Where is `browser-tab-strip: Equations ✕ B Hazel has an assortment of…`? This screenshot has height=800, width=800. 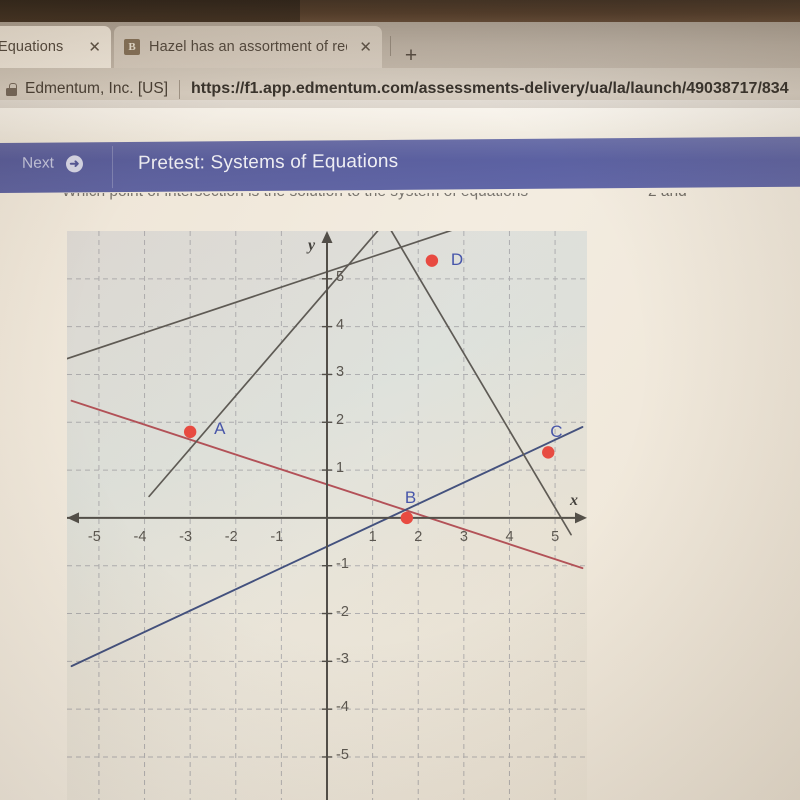 browser-tab-strip: Equations ✕ B Hazel has an assortment of… is located at coordinates (400, 45).